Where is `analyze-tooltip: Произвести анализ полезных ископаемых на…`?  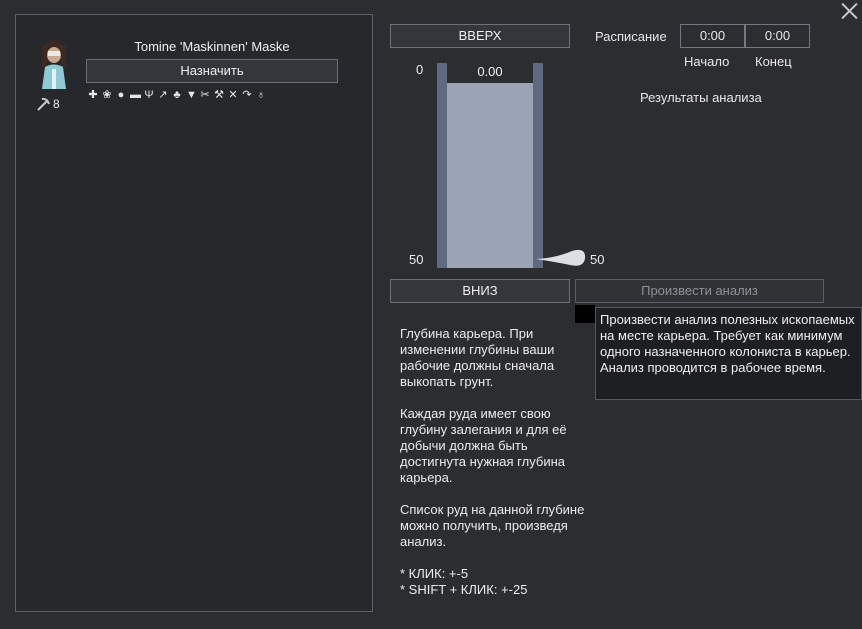
analyze-tooltip: Произвести анализ полезных ископаемых на… is located at coordinates (728, 353).